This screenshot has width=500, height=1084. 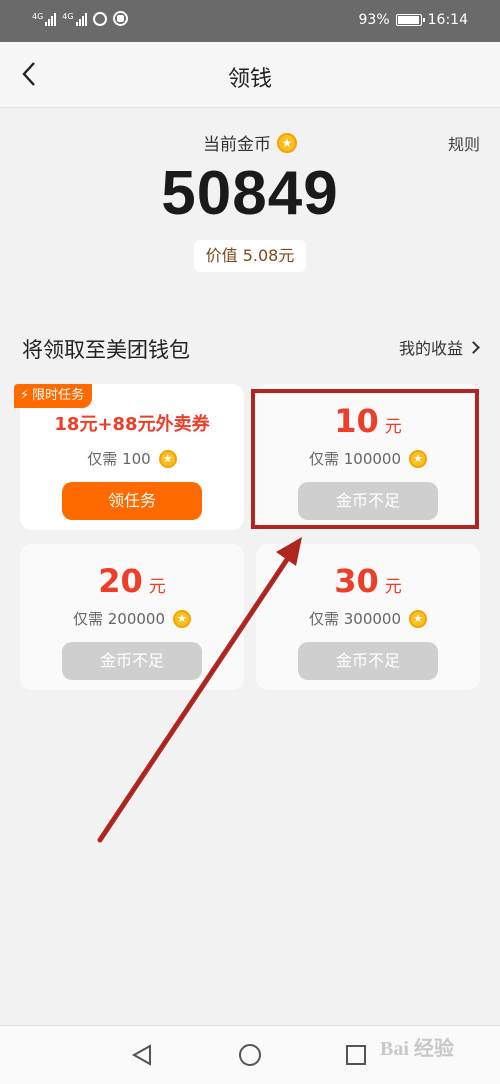 What do you see at coordinates (120, 18) in the screenshot?
I see `app-notification-icon` at bounding box center [120, 18].